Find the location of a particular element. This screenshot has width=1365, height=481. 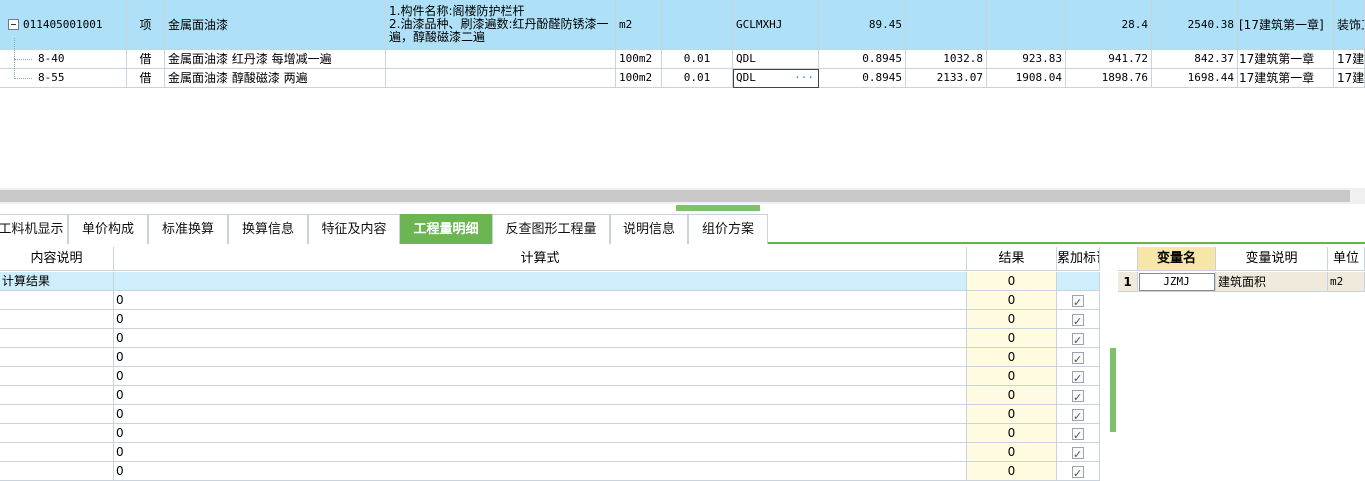

ellipsis-icon: ··· is located at coordinates (804, 78).